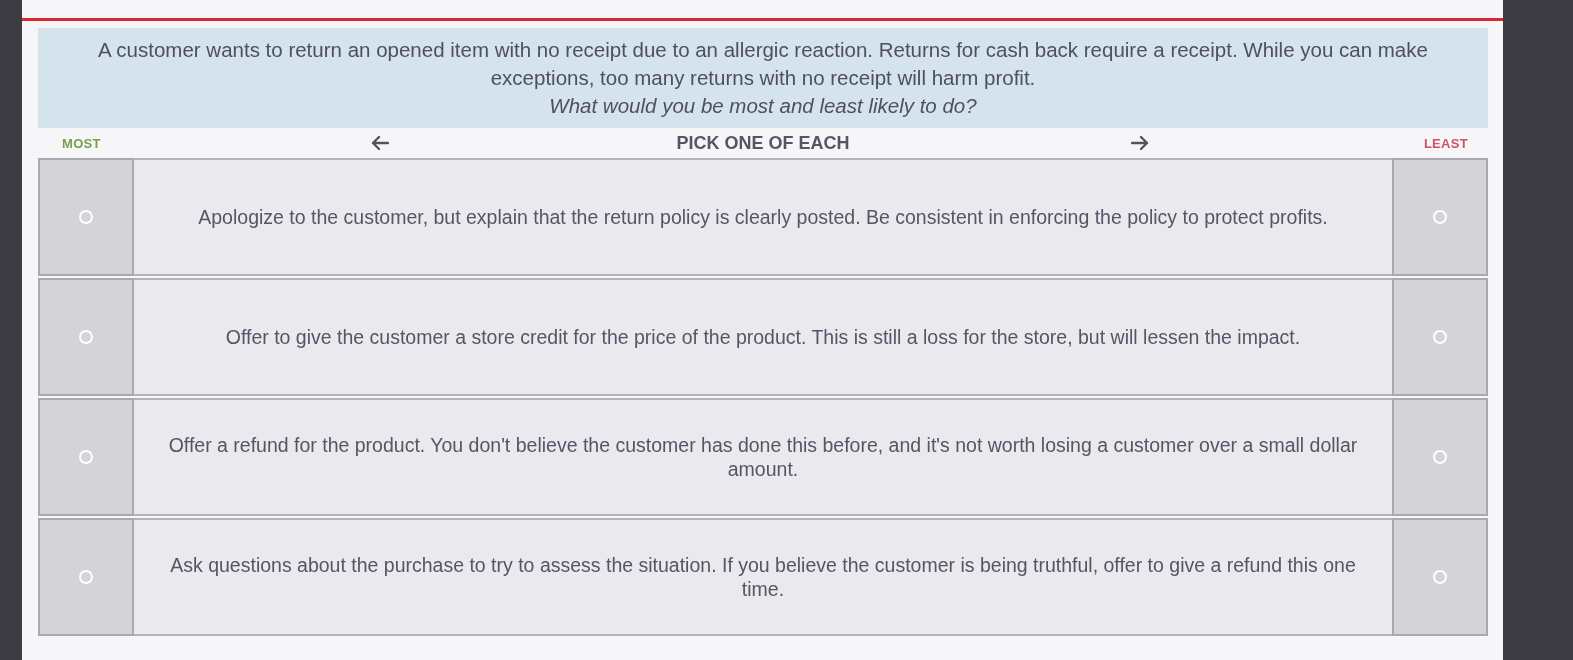 Image resolution: width=1573 pixels, height=660 pixels. What do you see at coordinates (763, 217) in the screenshot?
I see `option-text: Apologize to the customer, but explain that the return policy is clearly posted. Be consistent in enforcing the policy to protect profits.` at bounding box center [763, 217].